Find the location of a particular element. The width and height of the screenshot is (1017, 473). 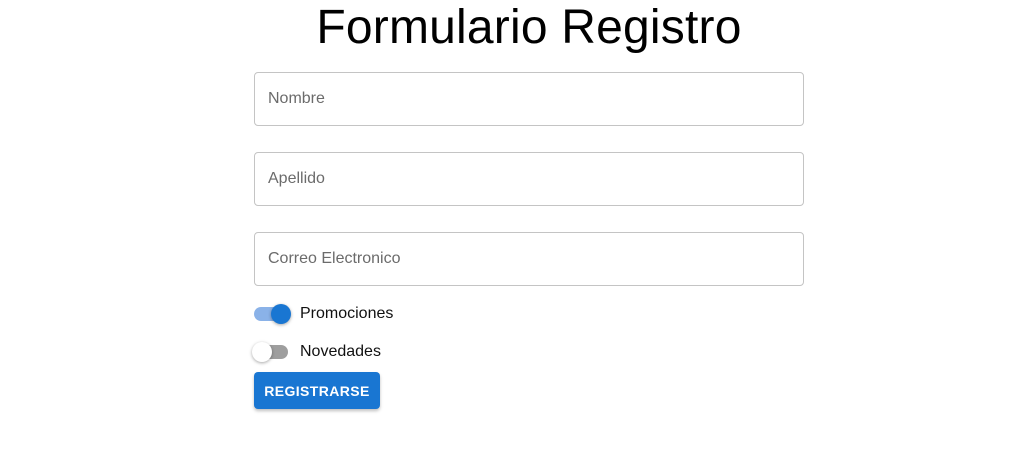

promociones-label: Promociones is located at coordinates (347, 313).